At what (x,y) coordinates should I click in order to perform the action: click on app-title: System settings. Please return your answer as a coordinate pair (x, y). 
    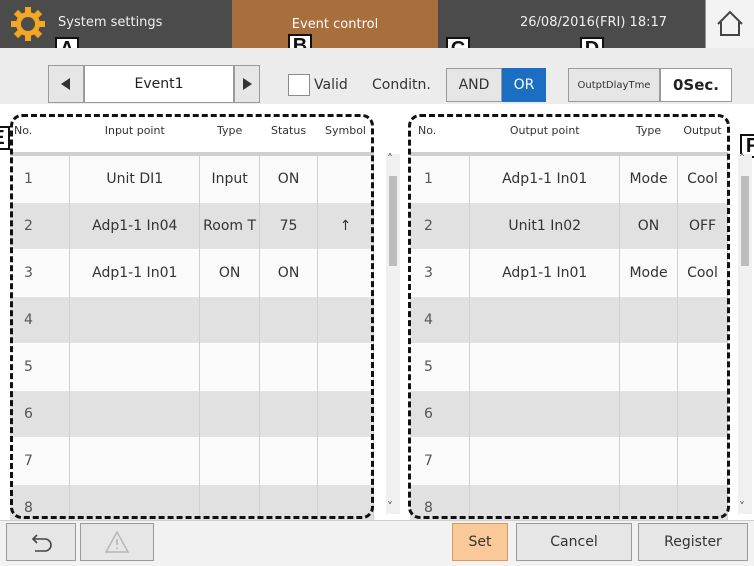
    Looking at the image, I should click on (110, 22).